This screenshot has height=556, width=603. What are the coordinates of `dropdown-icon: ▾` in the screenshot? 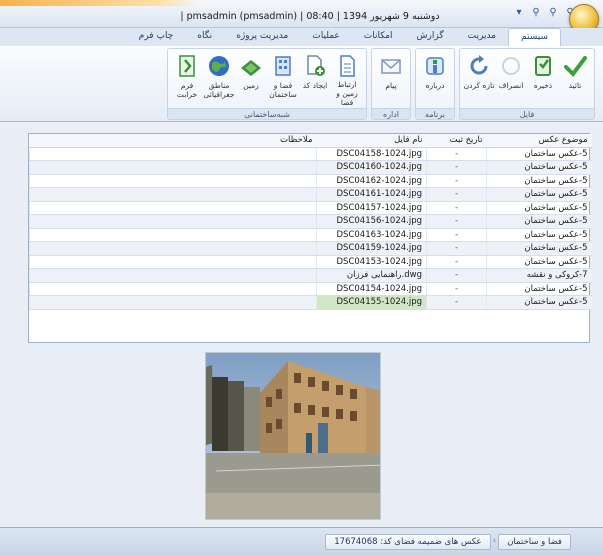 It's located at (519, 13).